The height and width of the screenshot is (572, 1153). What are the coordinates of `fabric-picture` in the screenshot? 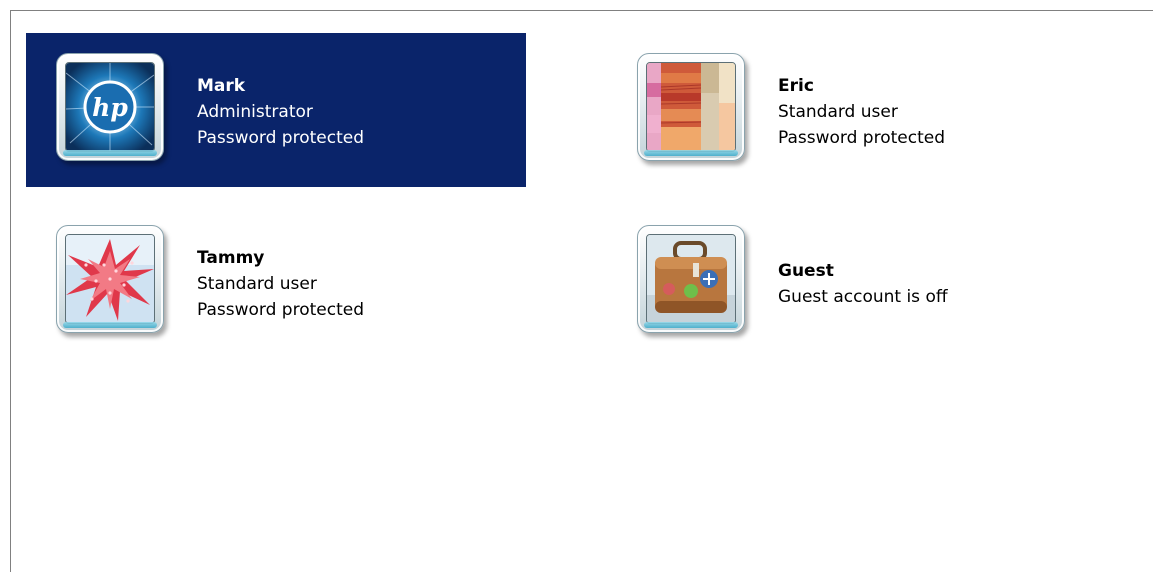 It's located at (691, 107).